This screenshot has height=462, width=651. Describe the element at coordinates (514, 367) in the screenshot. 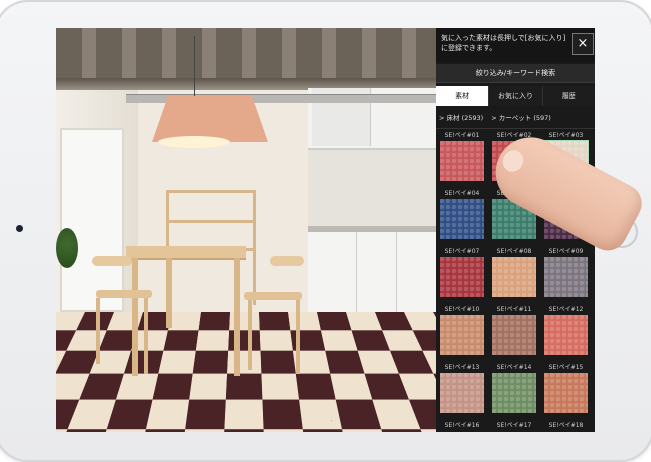

I see `swatch-label: SE!ペイ#14` at that location.